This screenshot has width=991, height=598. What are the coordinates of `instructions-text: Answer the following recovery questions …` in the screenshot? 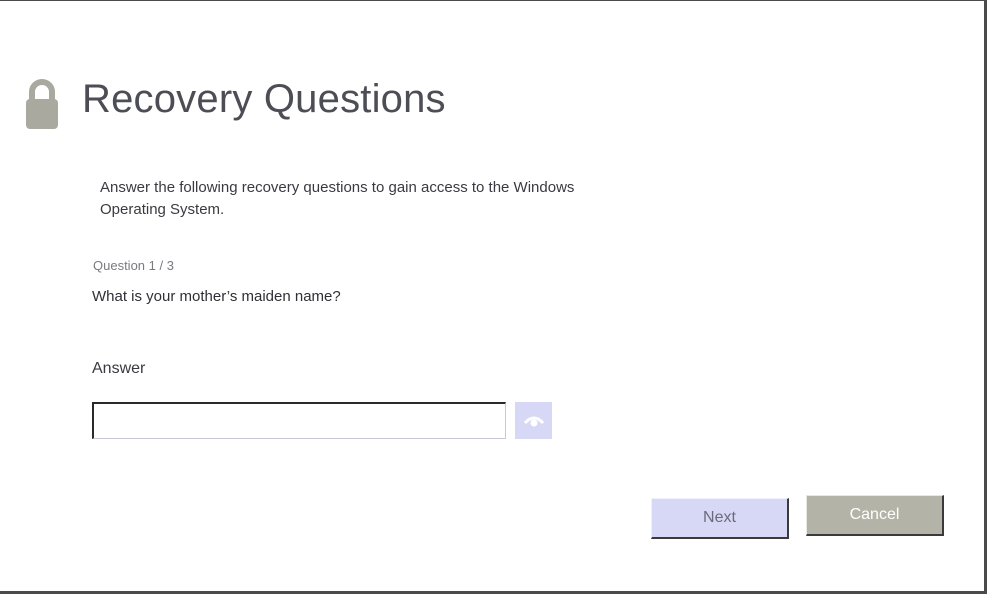 It's located at (337, 198).